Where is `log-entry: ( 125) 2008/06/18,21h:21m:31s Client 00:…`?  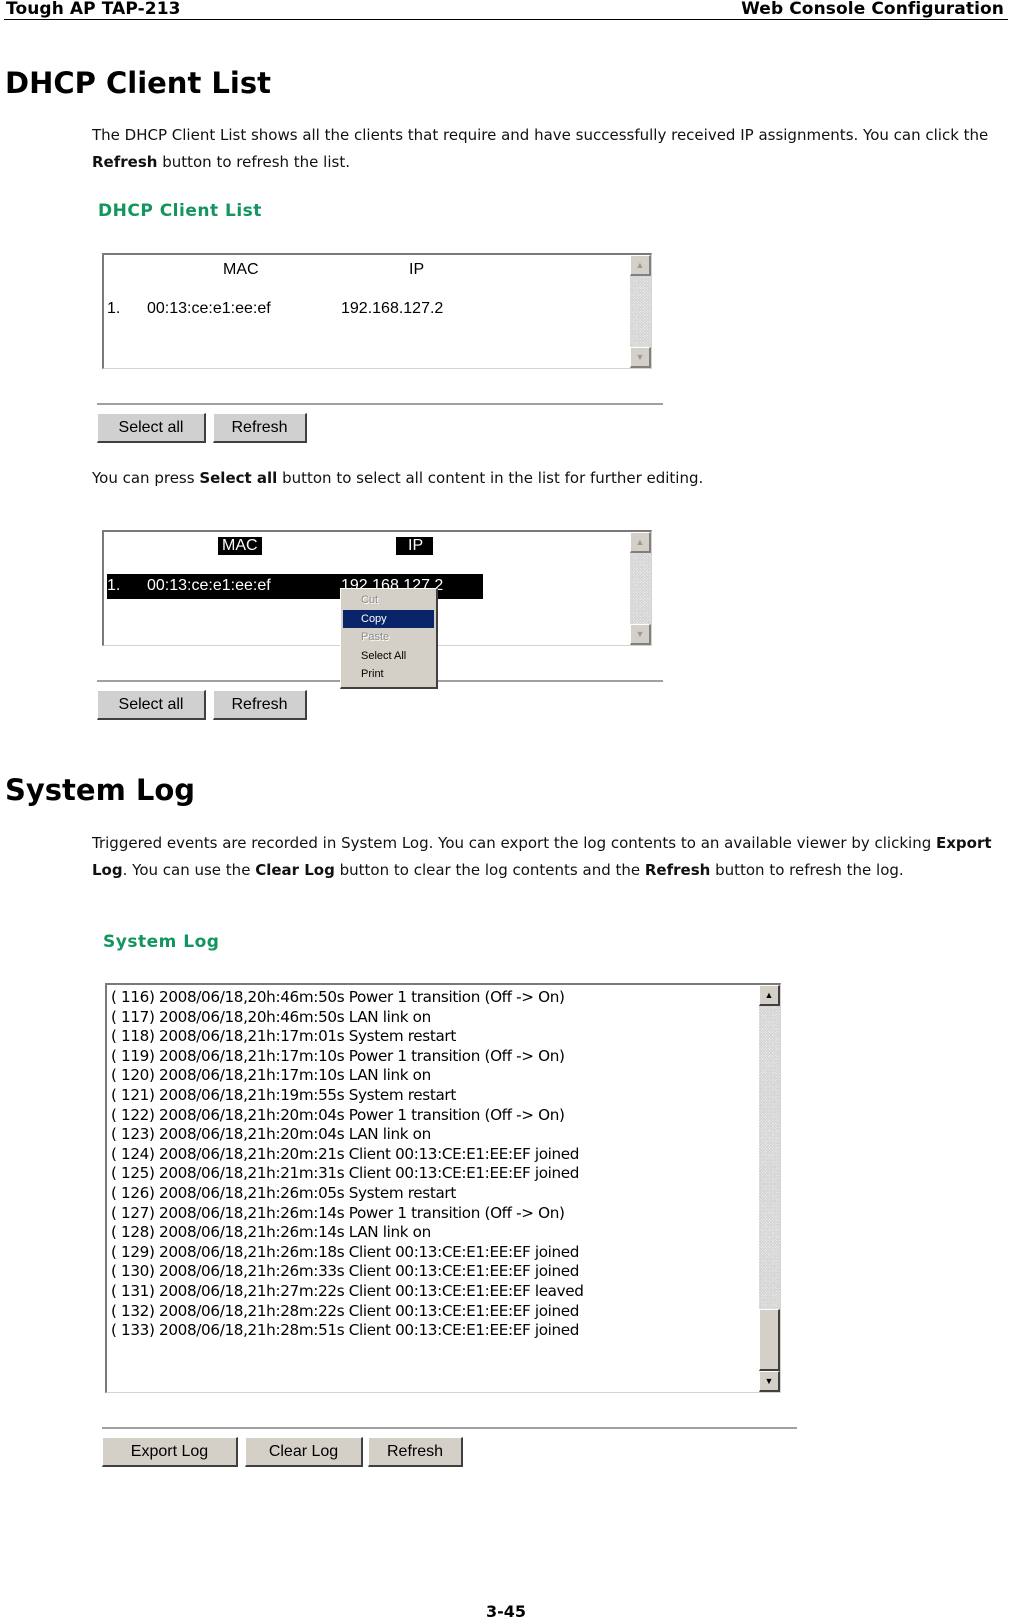 log-entry: ( 125) 2008/06/18,21h:21m:31s Client 00:… is located at coordinates (345, 1173).